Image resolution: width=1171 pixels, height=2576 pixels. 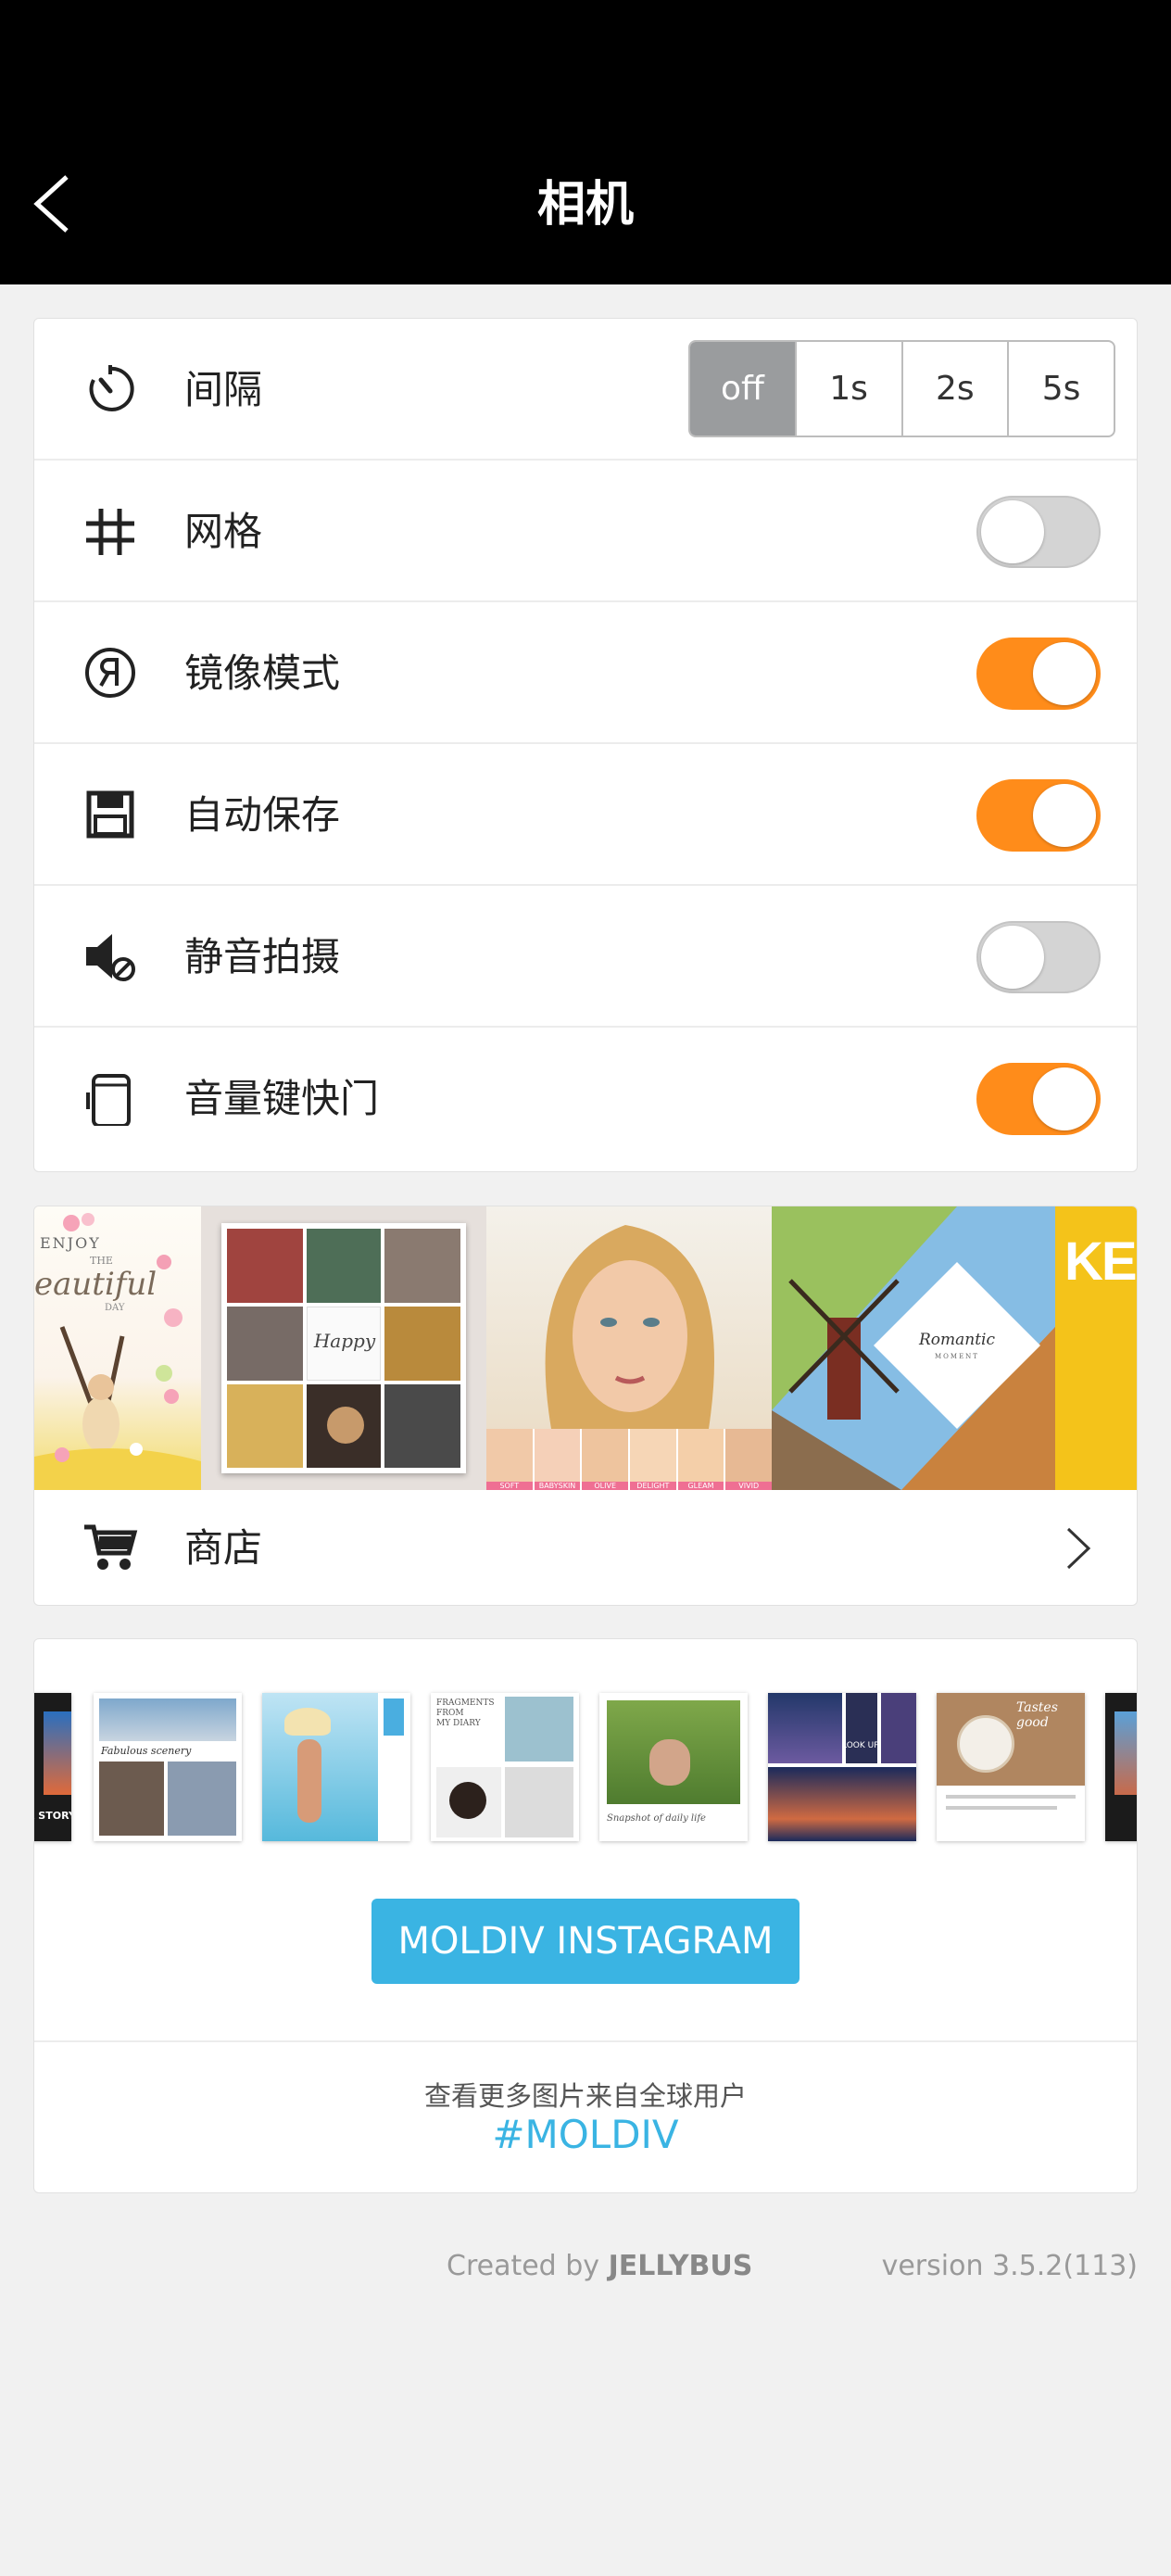 I want to click on volume-shutter-row: 音量键快门, so click(x=585, y=1098).